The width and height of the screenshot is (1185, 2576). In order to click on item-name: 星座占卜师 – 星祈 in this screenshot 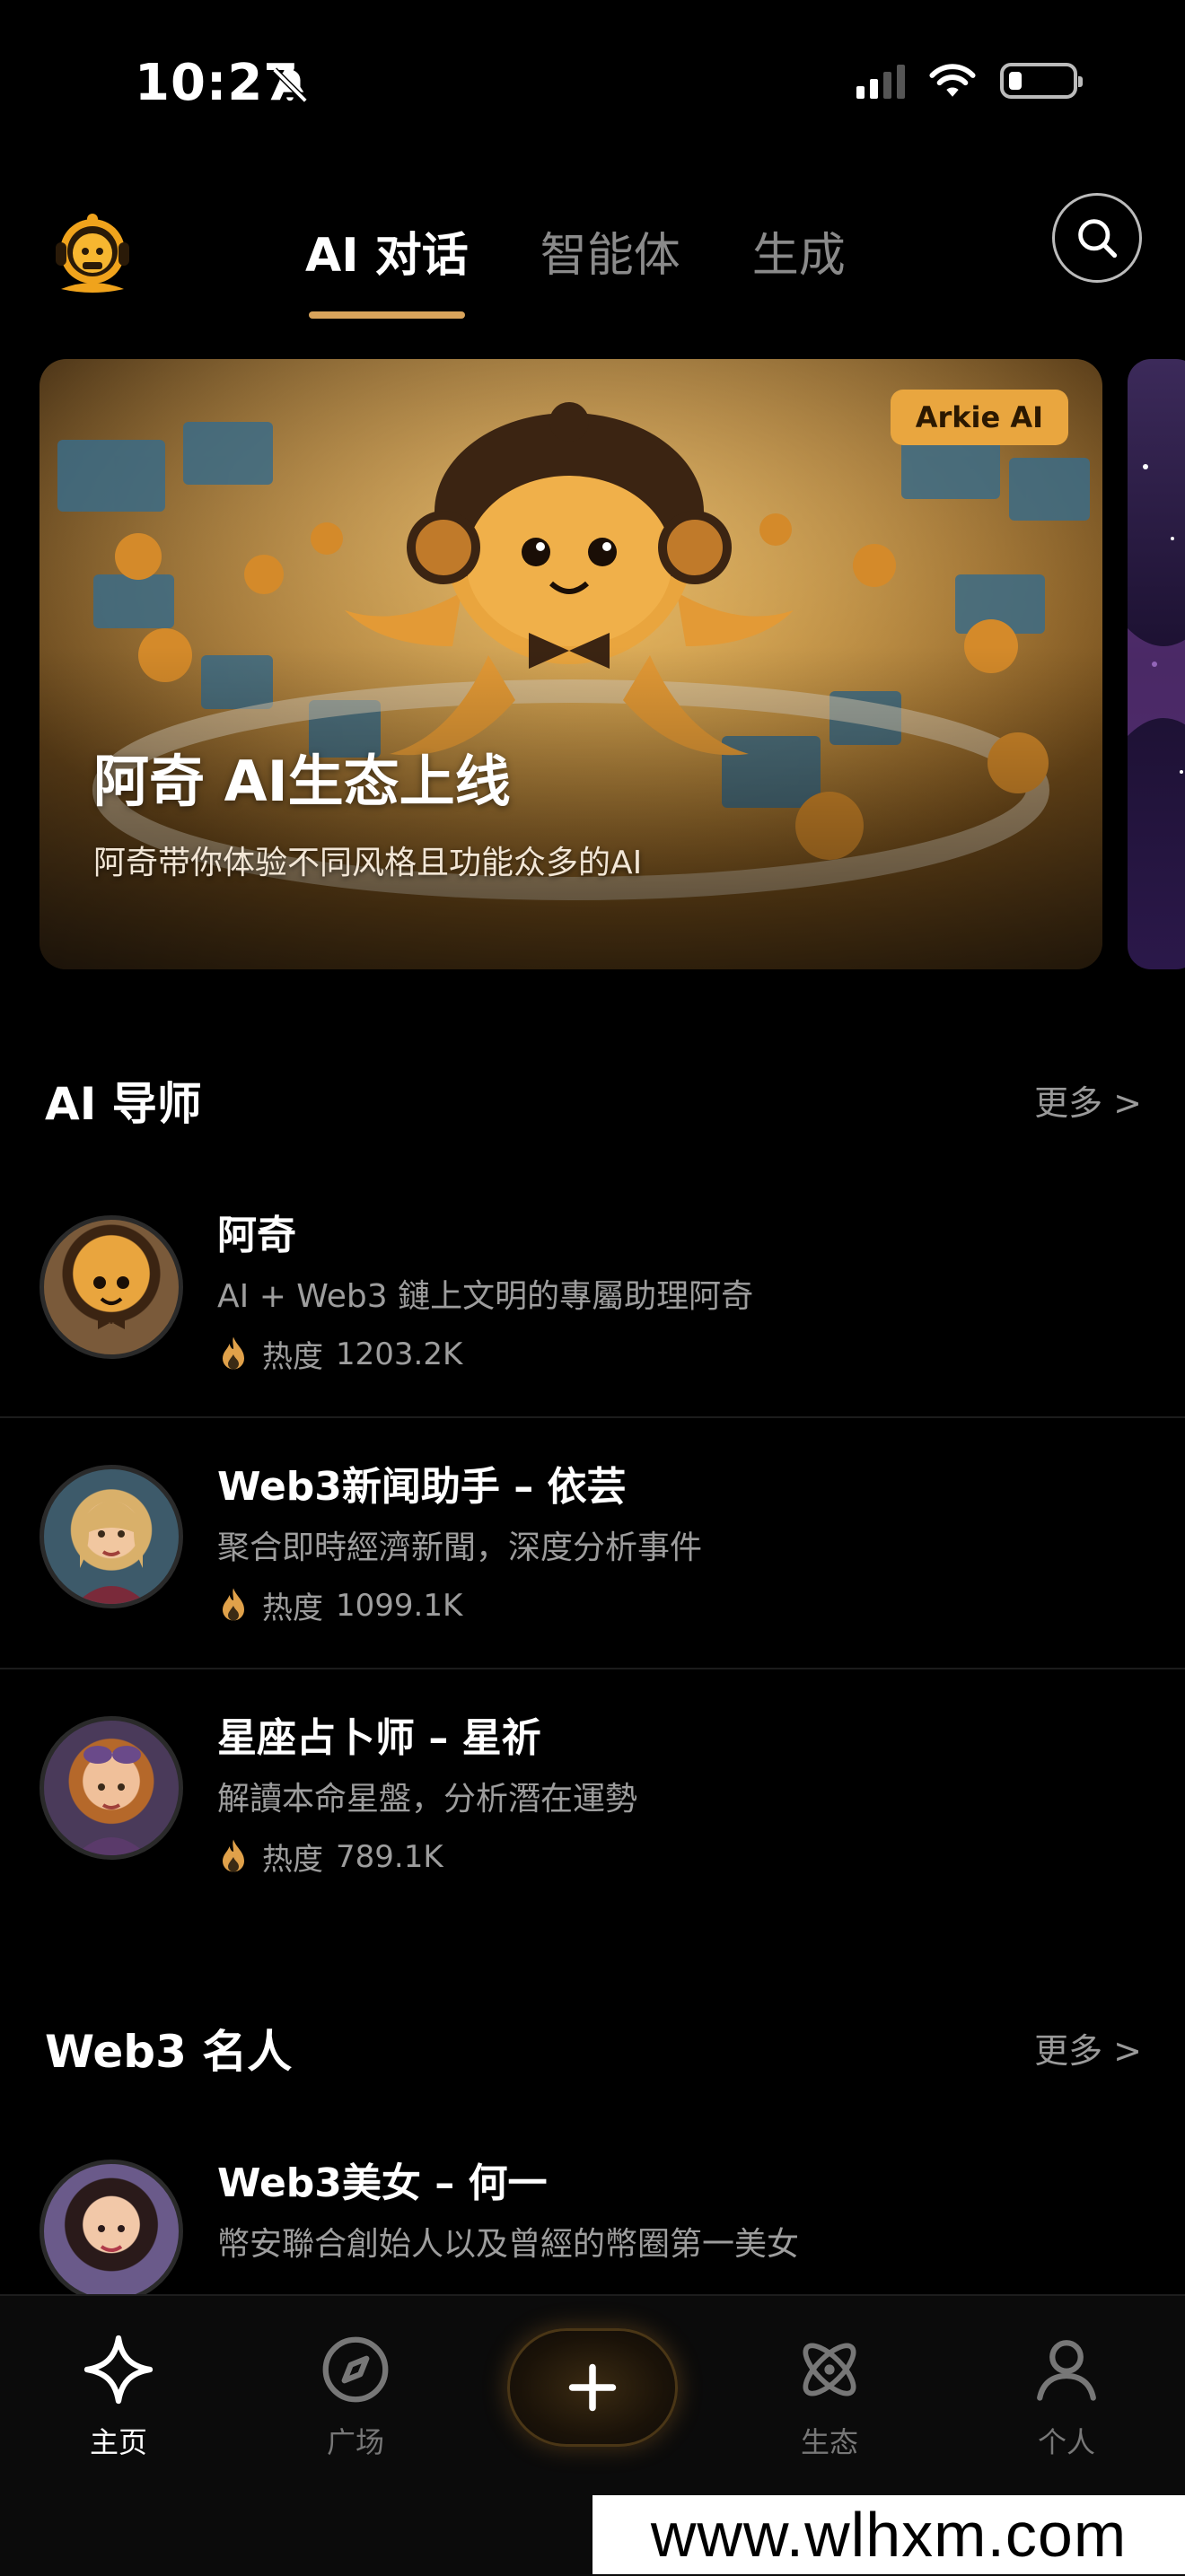, I will do `click(379, 1738)`.